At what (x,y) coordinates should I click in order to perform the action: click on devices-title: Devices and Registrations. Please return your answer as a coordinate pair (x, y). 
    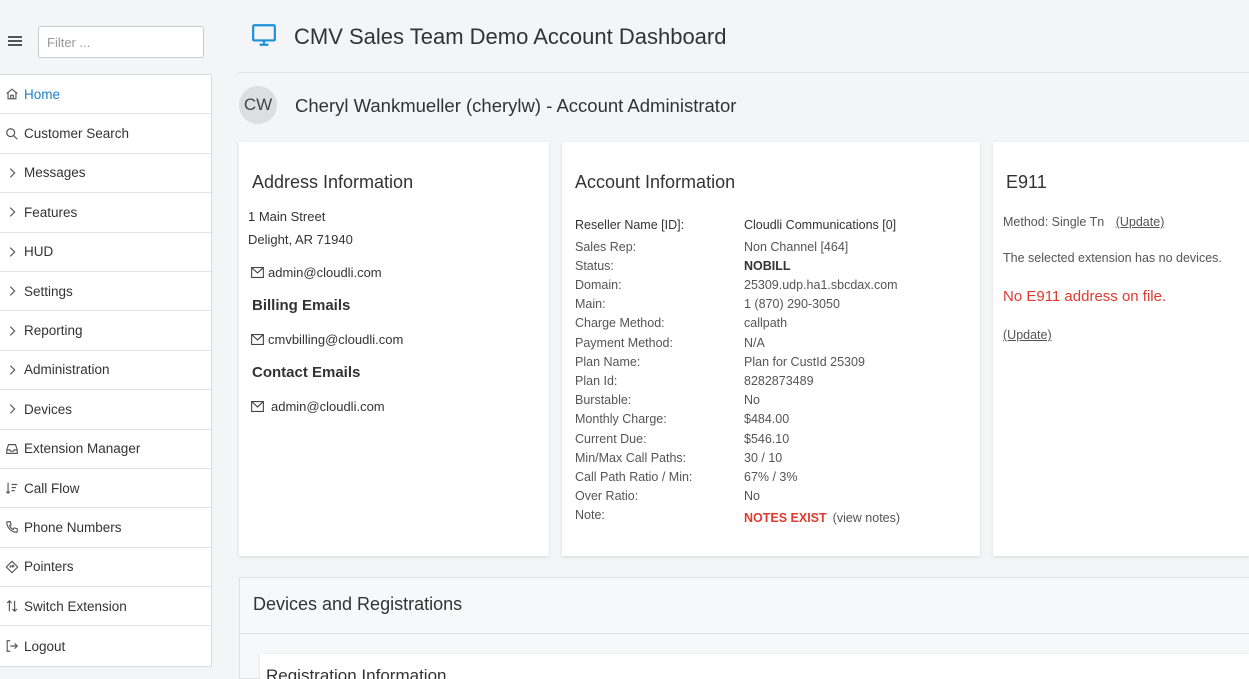
    Looking at the image, I should click on (358, 604).